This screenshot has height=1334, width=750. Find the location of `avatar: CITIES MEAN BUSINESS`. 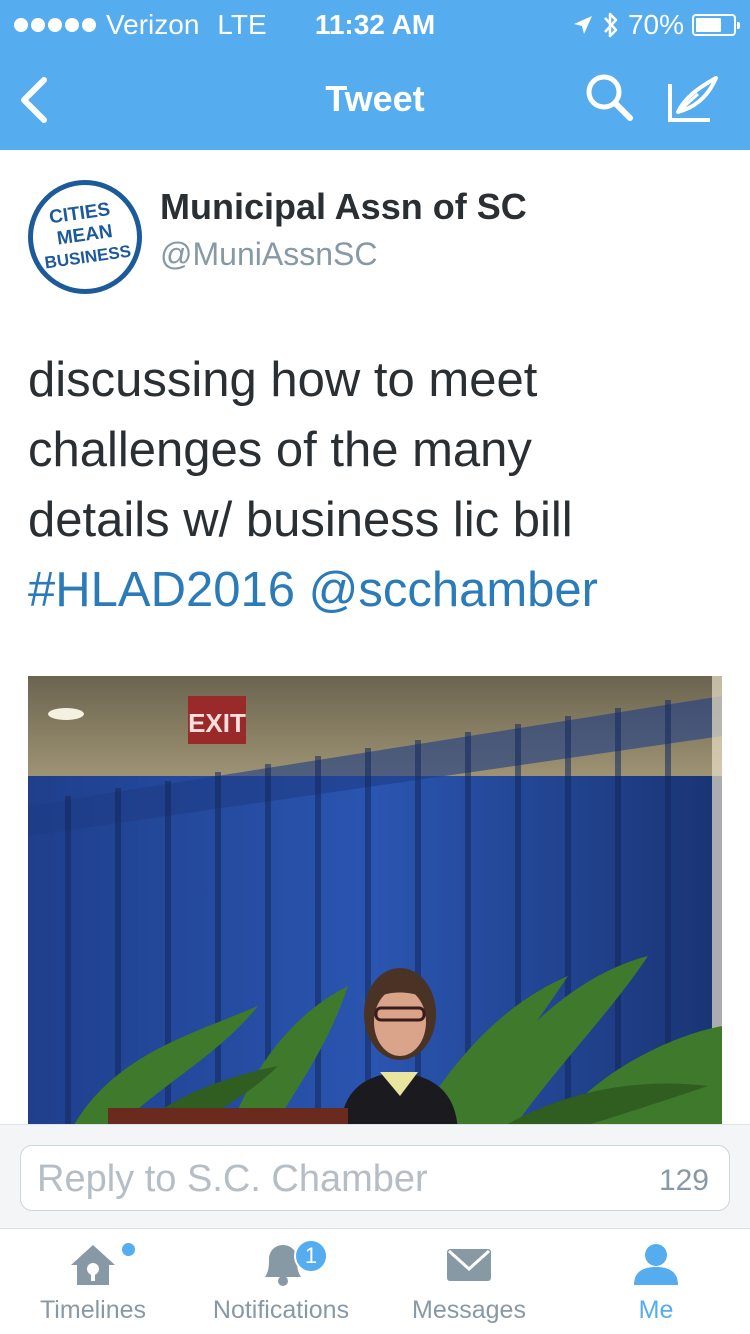

avatar: CITIES MEAN BUSINESS is located at coordinates (85, 237).